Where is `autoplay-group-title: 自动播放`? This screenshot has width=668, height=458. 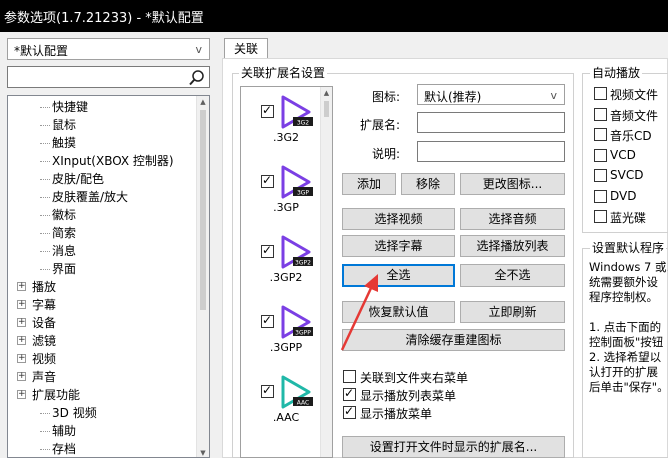 autoplay-group-title: 自动播放 is located at coordinates (616, 73).